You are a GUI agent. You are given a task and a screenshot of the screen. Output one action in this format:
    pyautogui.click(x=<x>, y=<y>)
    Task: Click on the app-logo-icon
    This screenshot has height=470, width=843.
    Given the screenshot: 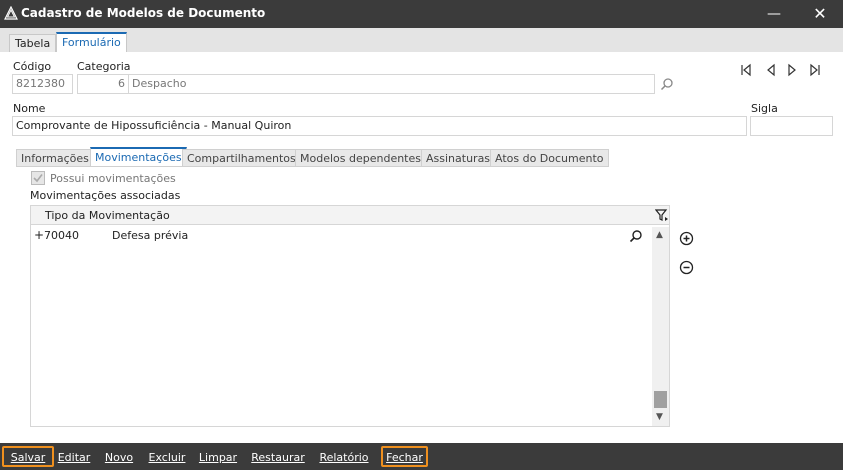 What is the action you would take?
    pyautogui.click(x=11, y=13)
    